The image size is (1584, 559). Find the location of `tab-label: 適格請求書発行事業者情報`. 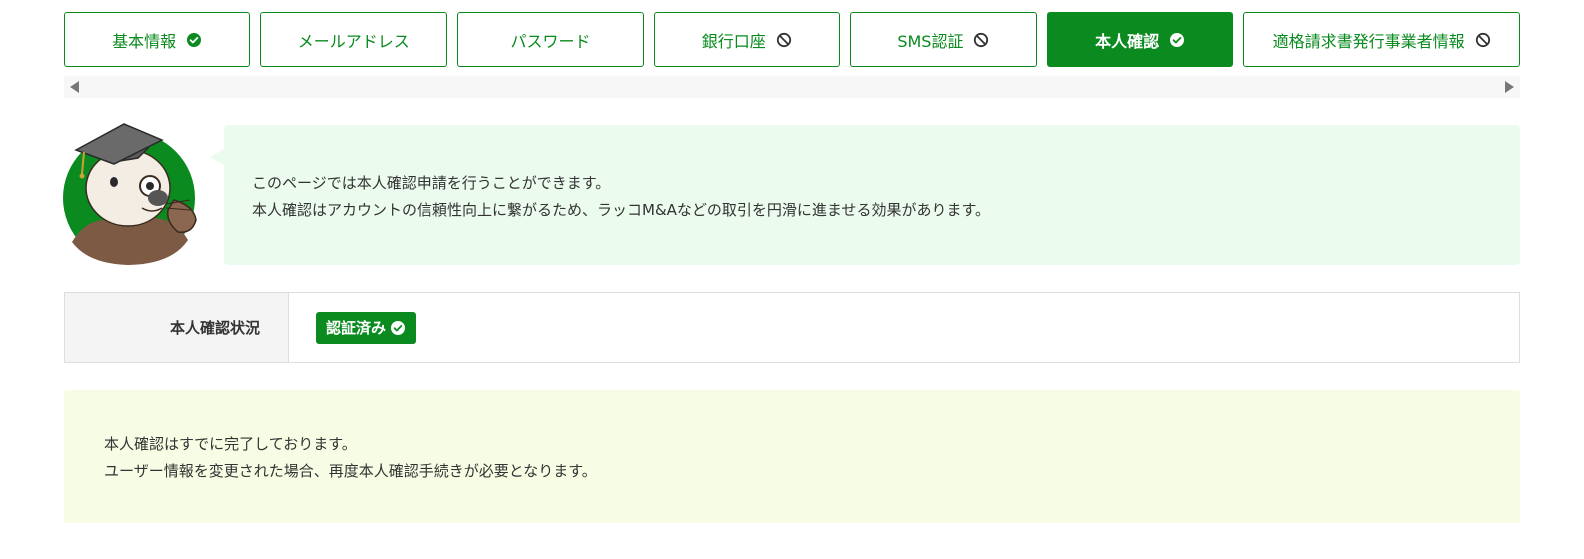

tab-label: 適格請求書発行事業者情報 is located at coordinates (1368, 41).